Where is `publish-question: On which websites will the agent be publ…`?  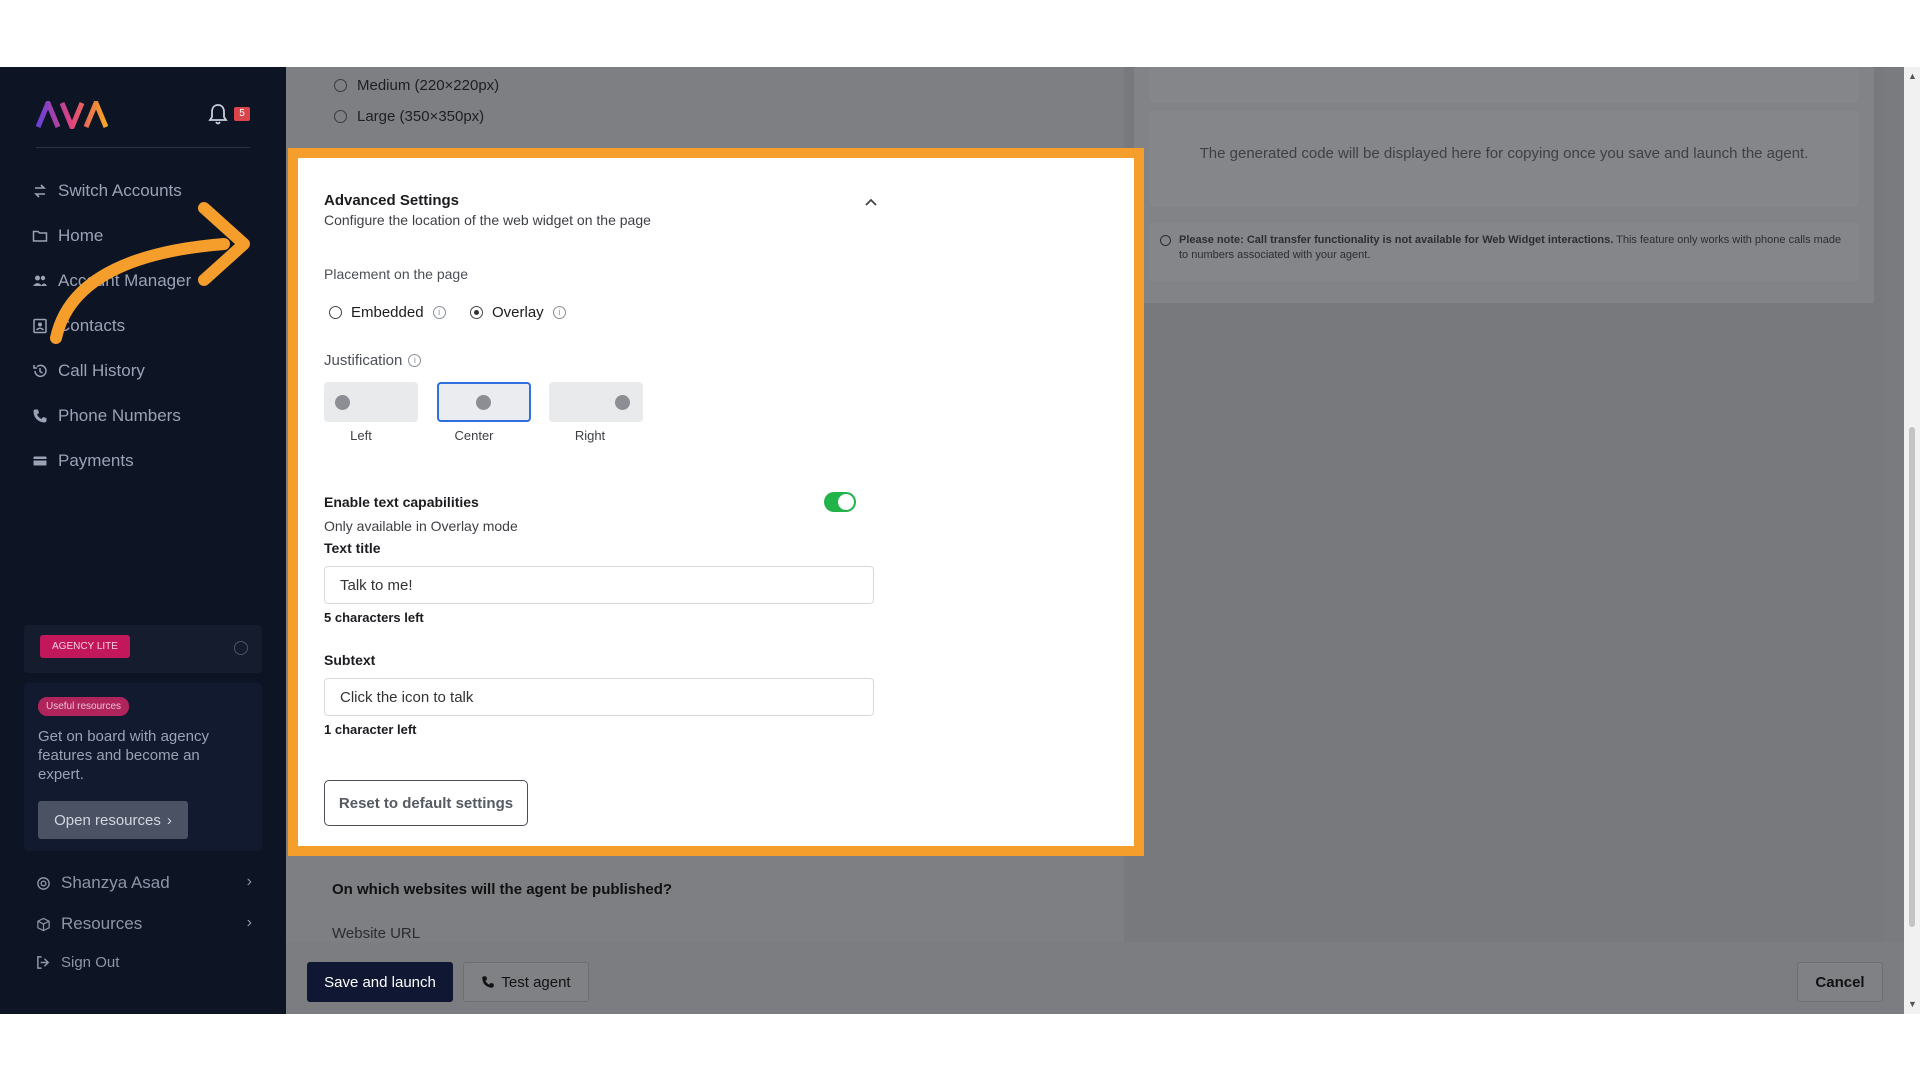 publish-question: On which websites will the agent be publ… is located at coordinates (502, 889).